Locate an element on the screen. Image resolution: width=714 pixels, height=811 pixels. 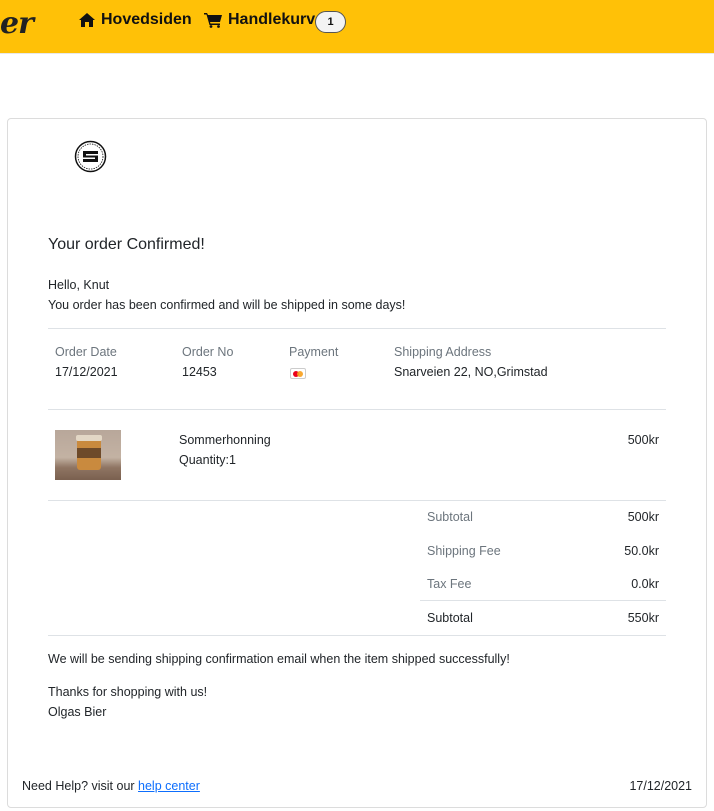
nav-home-link: Hovedsiden is located at coordinates (135, 20).